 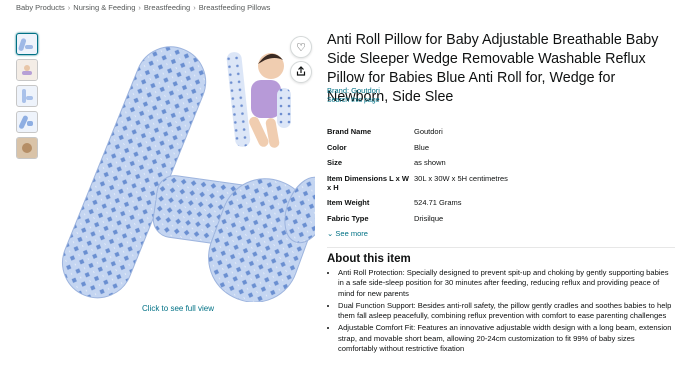 What do you see at coordinates (348, 218) in the screenshot?
I see `spec-key: Fabric Type` at bounding box center [348, 218].